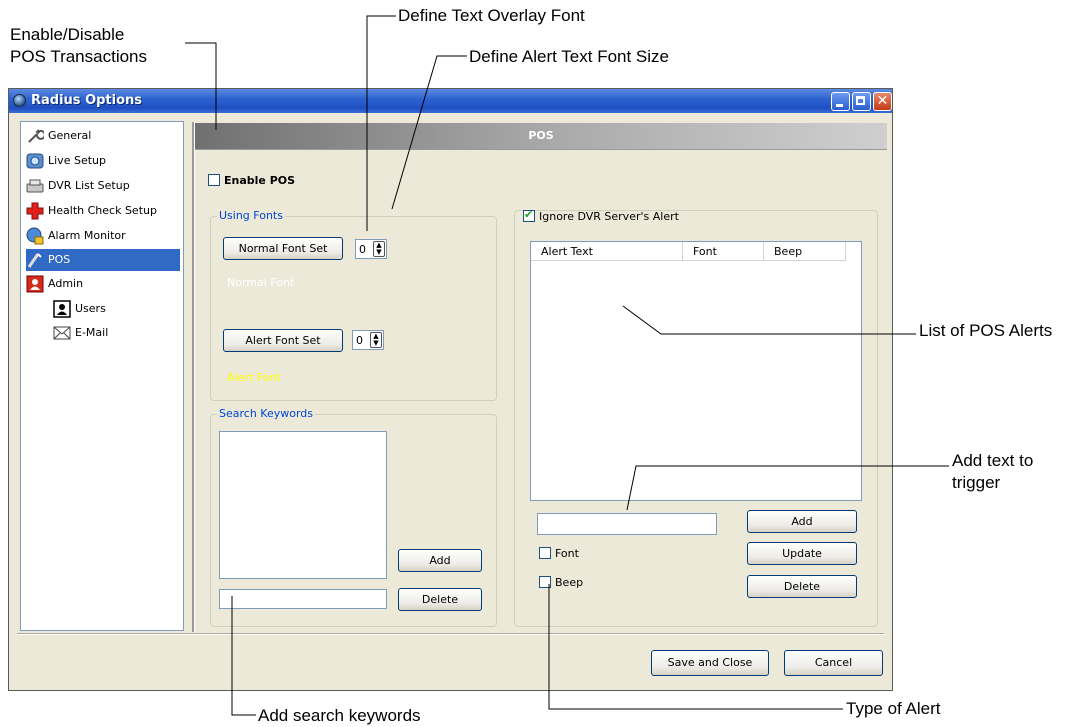 This screenshot has width=1092, height=727. I want to click on maximize-button, so click(861, 101).